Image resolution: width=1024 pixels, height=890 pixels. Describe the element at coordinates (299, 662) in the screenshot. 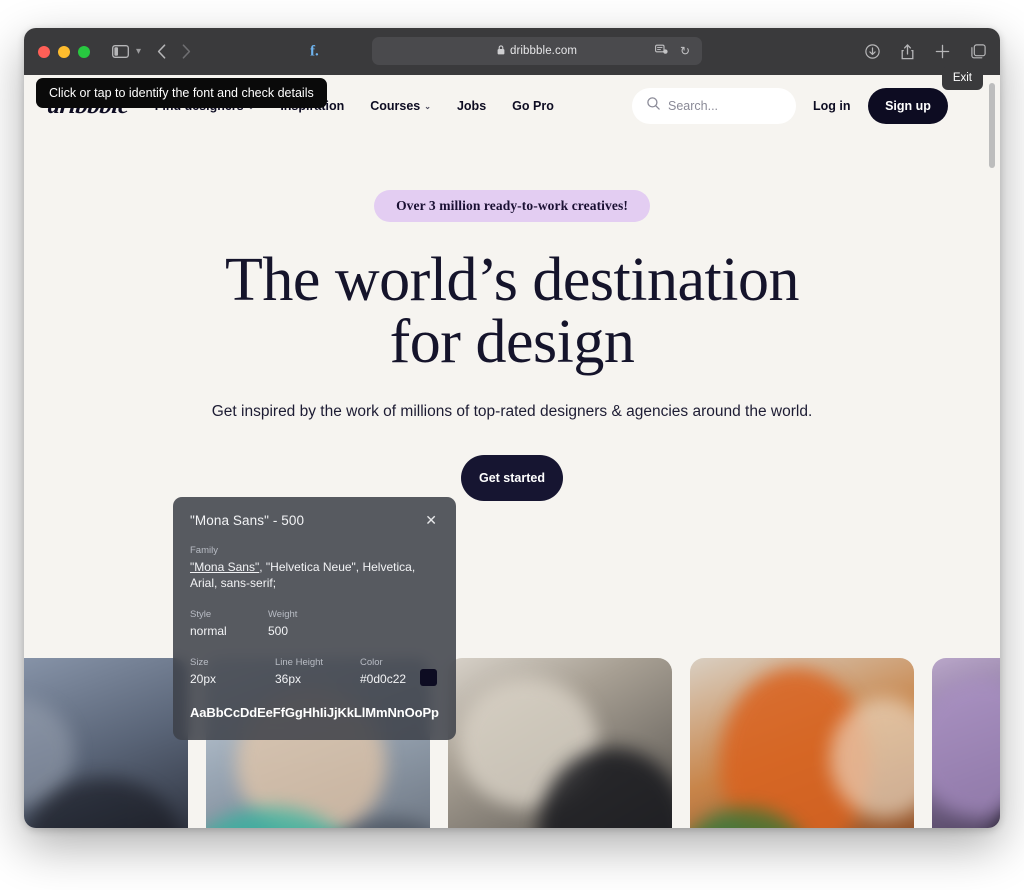

I see `line-height-label: Line Height` at that location.